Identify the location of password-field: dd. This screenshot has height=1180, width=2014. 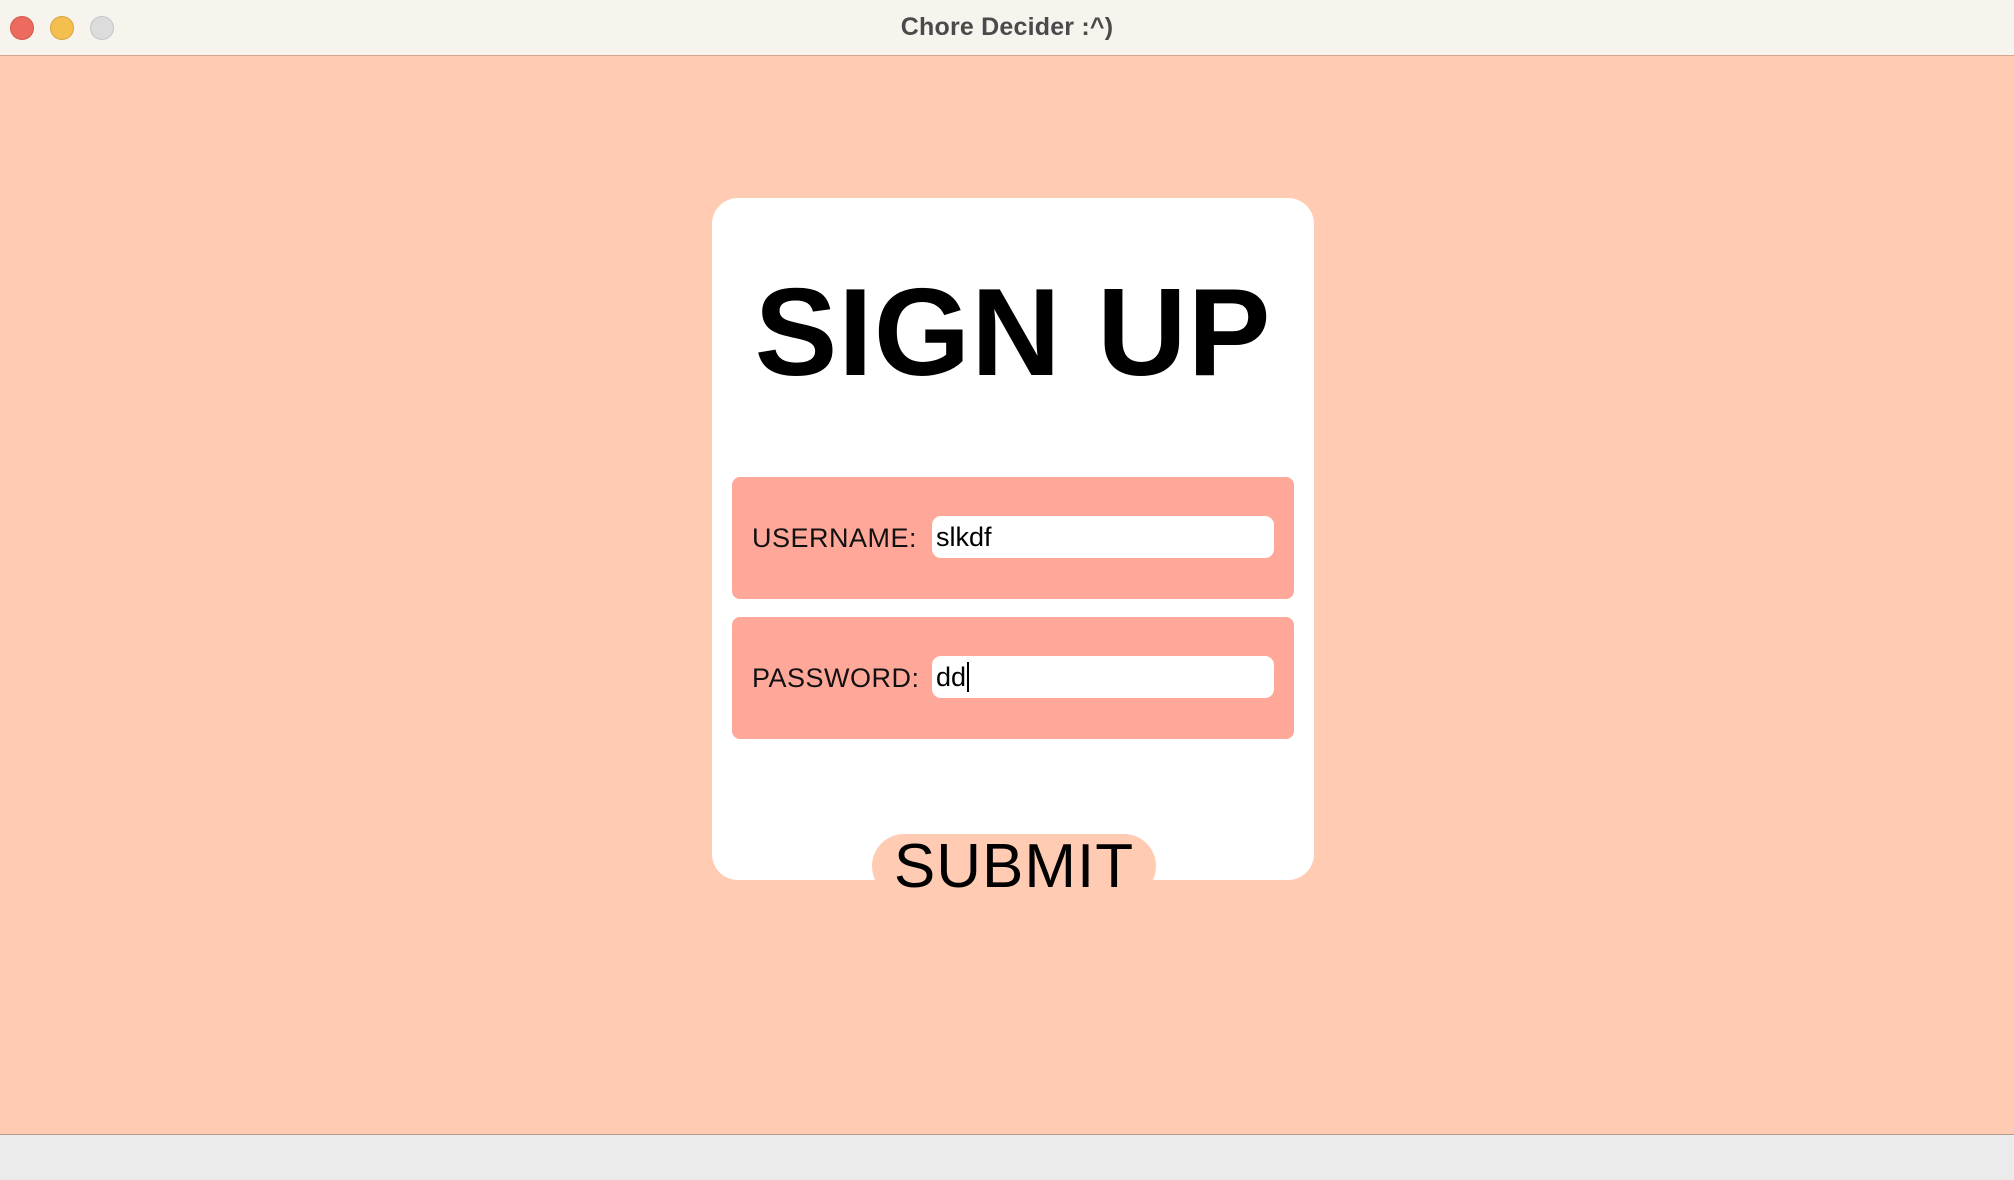
(1103, 677).